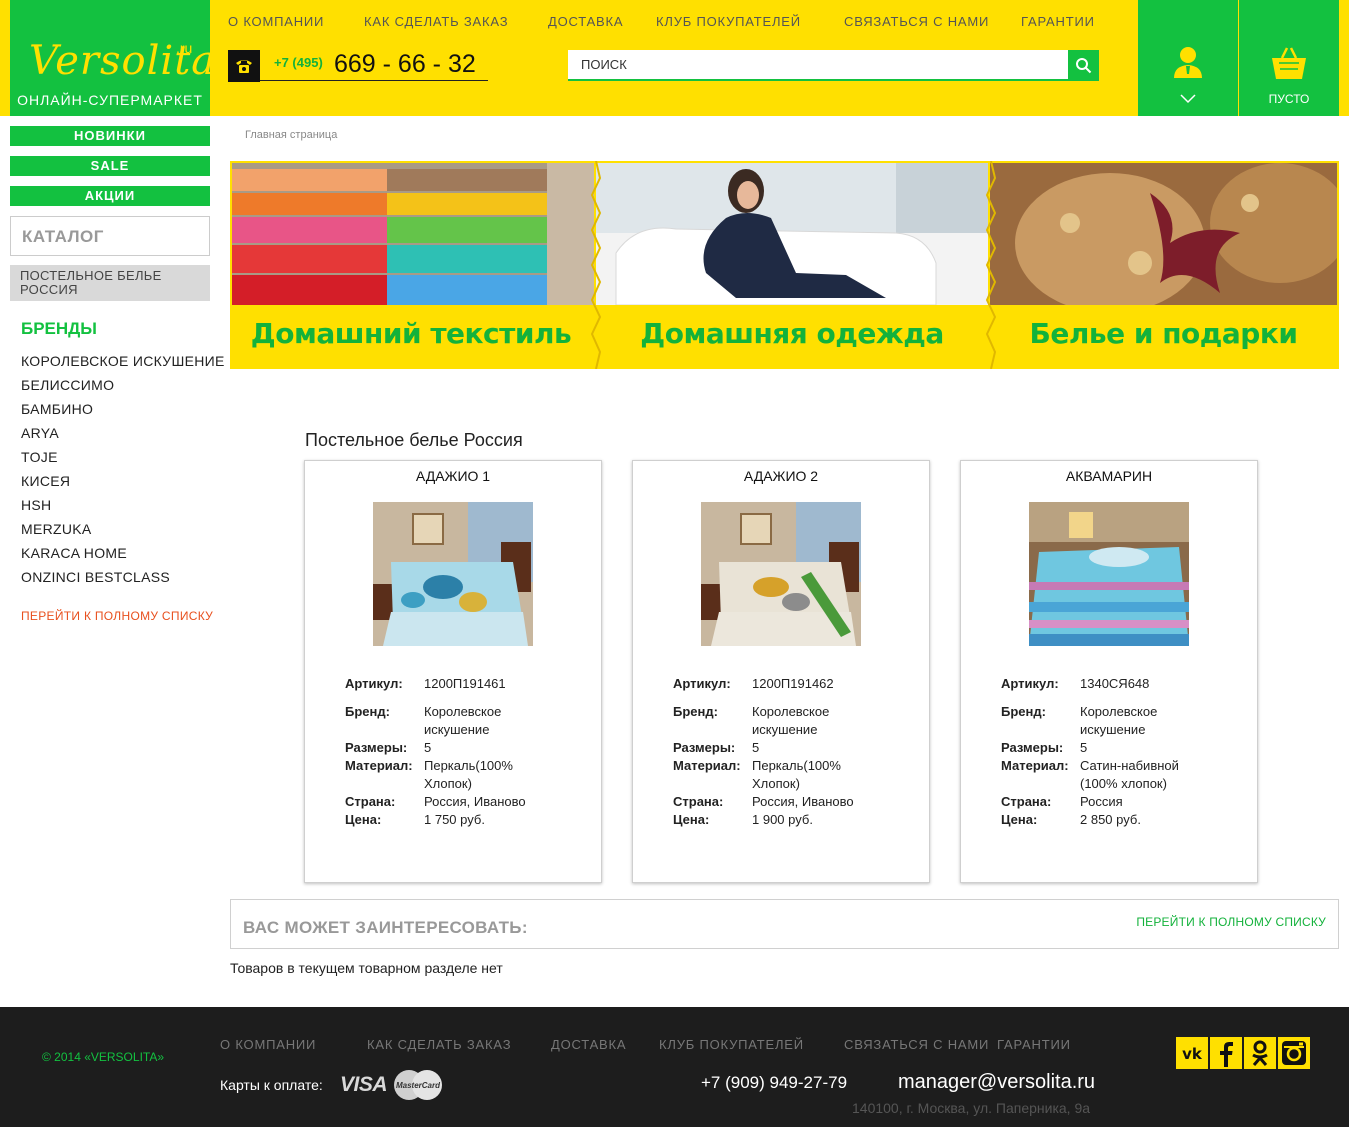 The image size is (1349, 1127). Describe the element at coordinates (123, 509) in the screenshot. I see `brand-item: HSH` at that location.